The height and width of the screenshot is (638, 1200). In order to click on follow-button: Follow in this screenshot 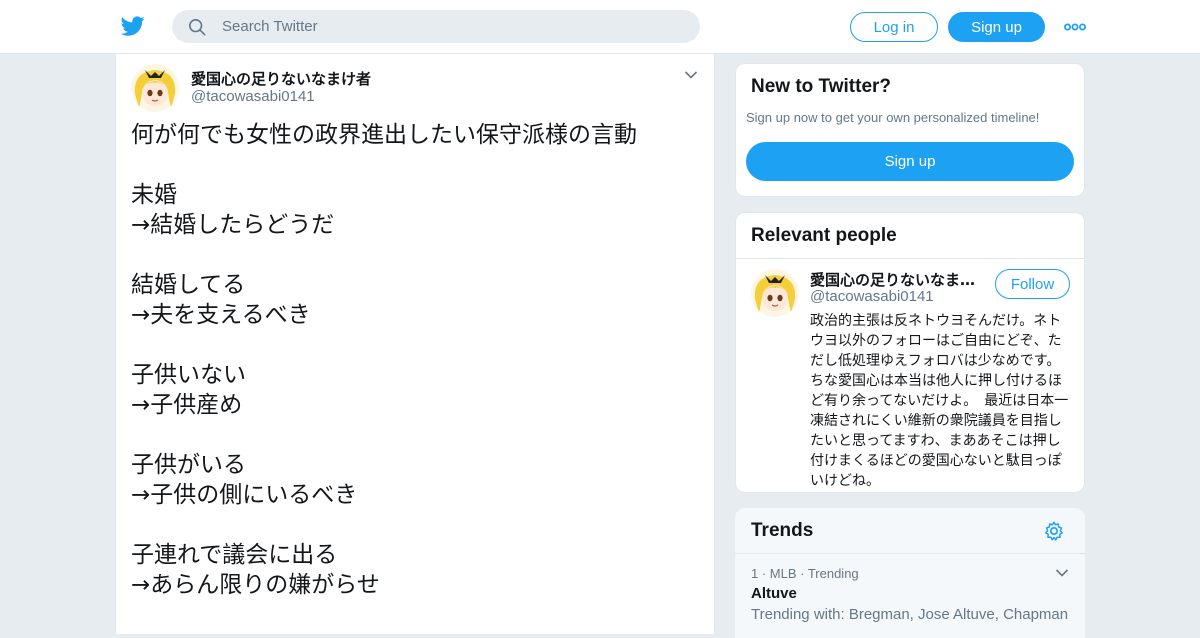, I will do `click(1032, 284)`.